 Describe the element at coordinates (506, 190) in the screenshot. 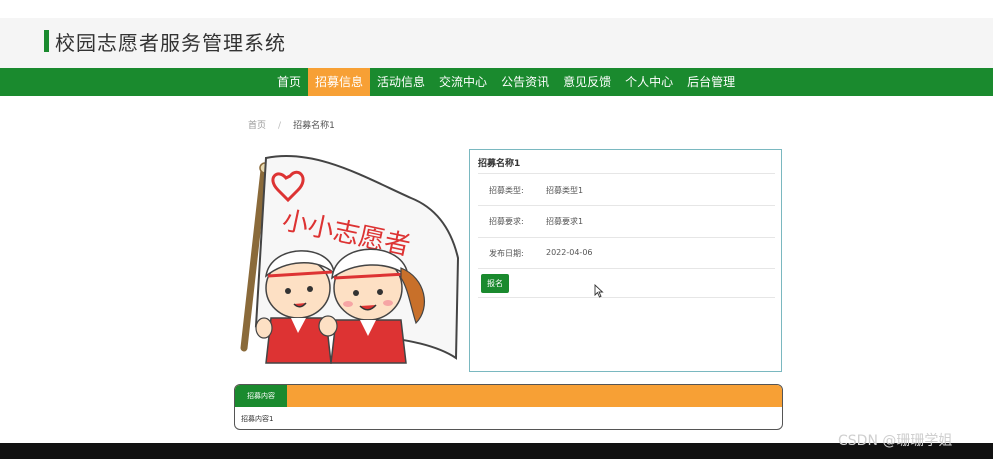

I see `type-label: 招募类型:` at that location.